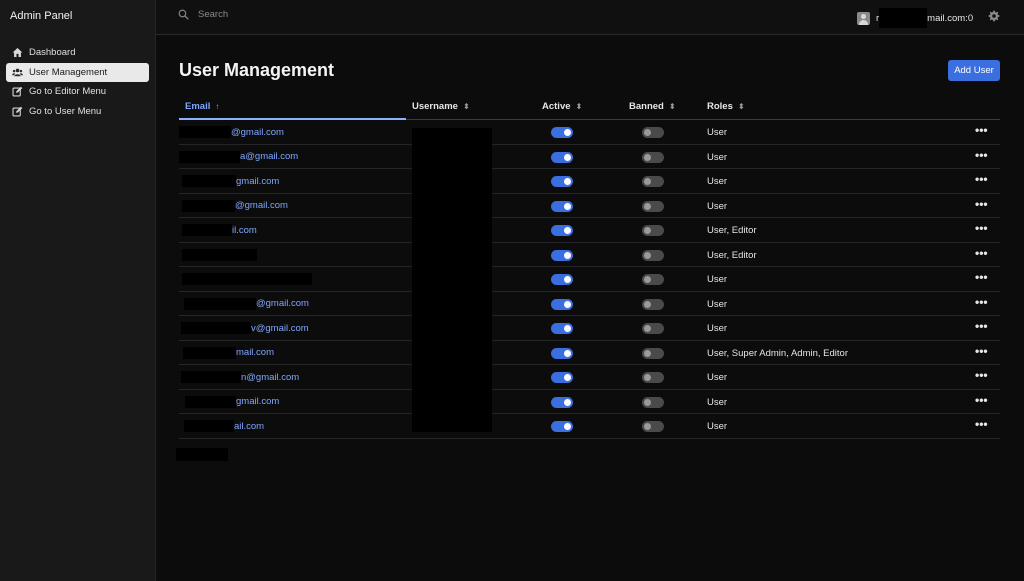  What do you see at coordinates (924, 18) in the screenshot?
I see `user-email: r mail.com:0` at bounding box center [924, 18].